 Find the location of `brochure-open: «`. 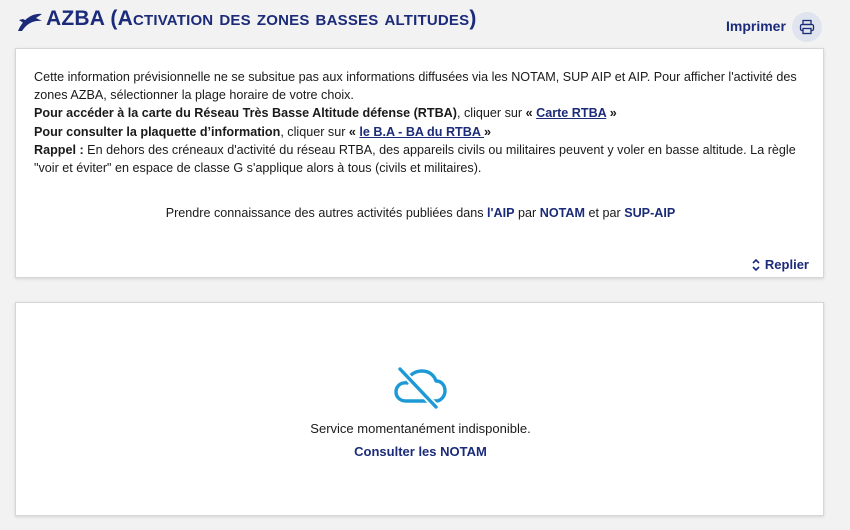

brochure-open: « is located at coordinates (354, 131).